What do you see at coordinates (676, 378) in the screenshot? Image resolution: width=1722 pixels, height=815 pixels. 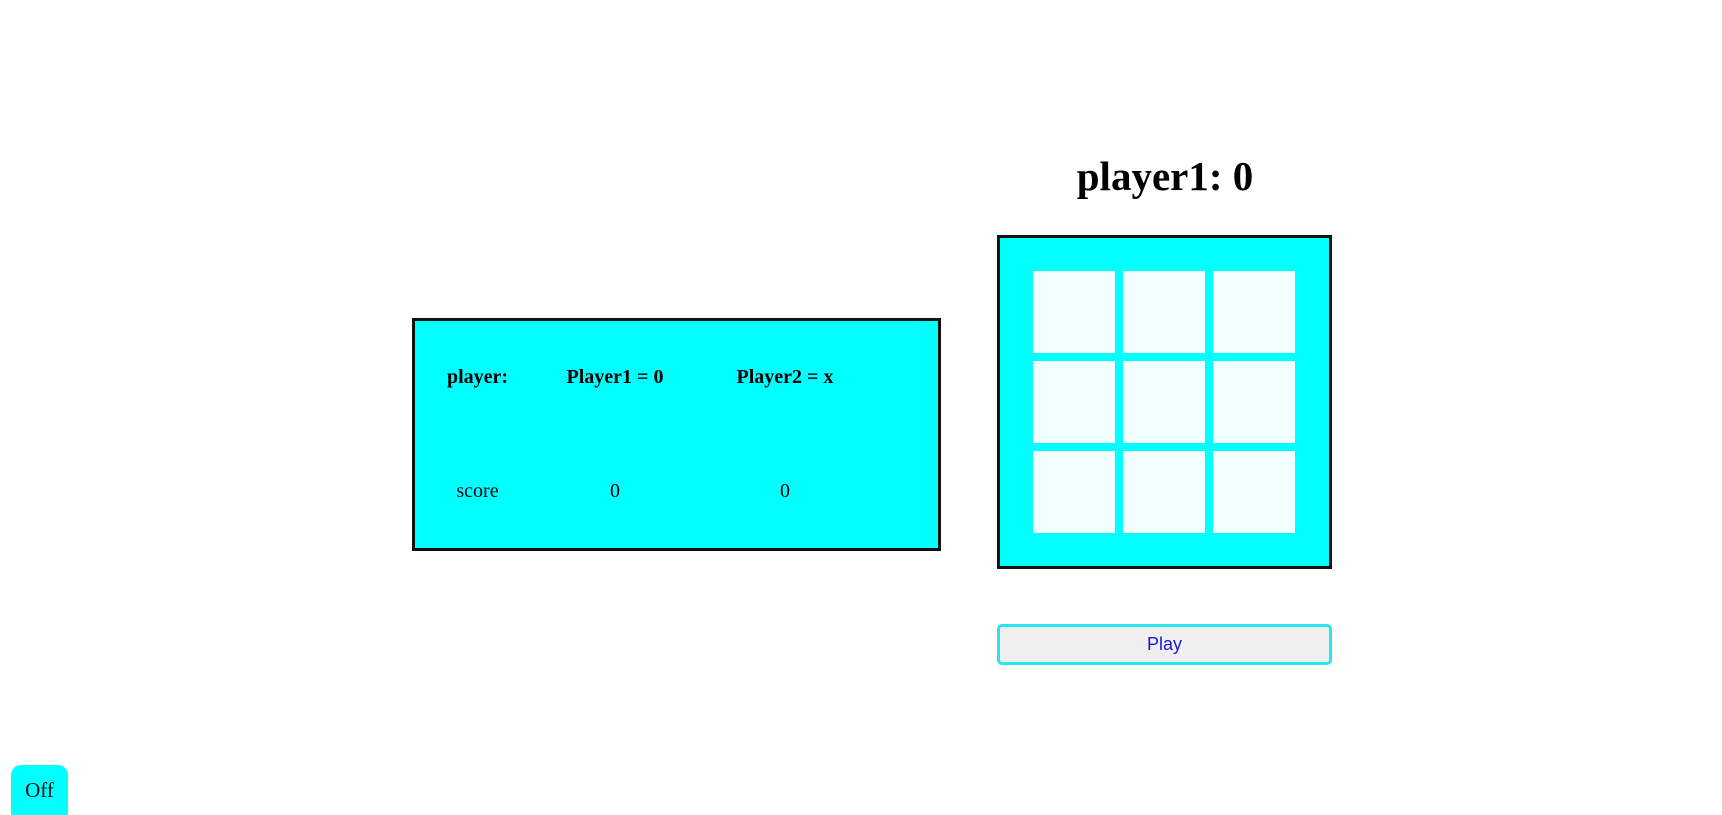 I see `scoreboard-header-row: player: Player1 = 0 Player2 = x` at bounding box center [676, 378].